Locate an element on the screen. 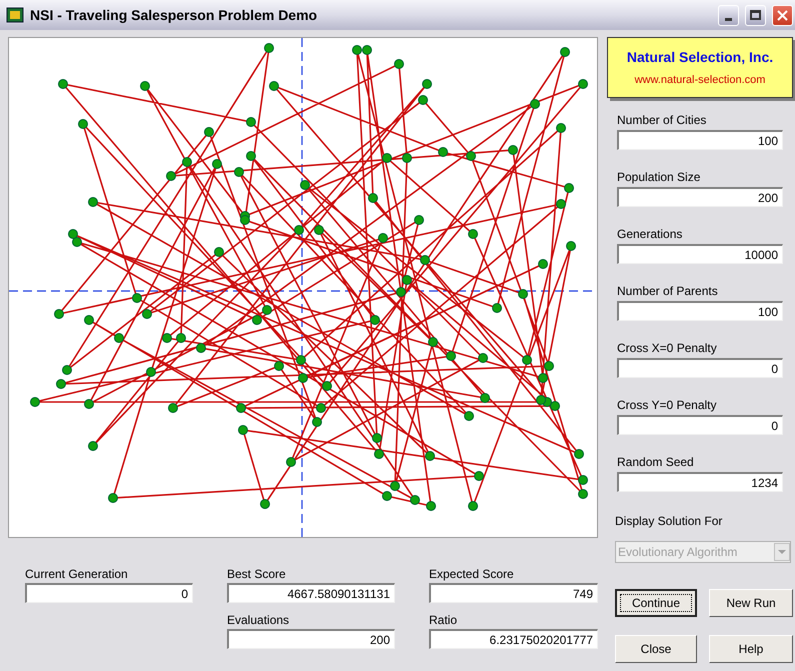 The width and height of the screenshot is (795, 671). push-button: Close is located at coordinates (656, 649).